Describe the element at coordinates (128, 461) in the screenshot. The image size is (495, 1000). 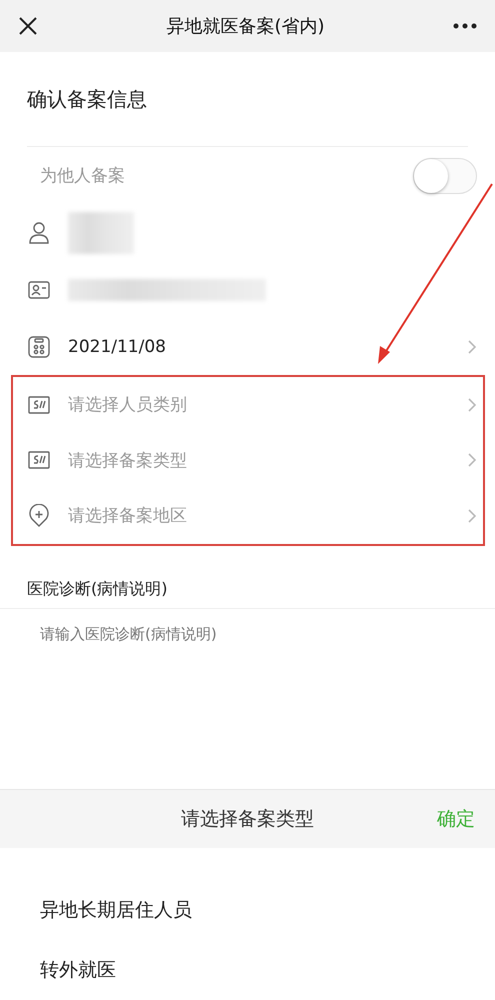
I see `select-placeholder: 请选择备案类型` at that location.